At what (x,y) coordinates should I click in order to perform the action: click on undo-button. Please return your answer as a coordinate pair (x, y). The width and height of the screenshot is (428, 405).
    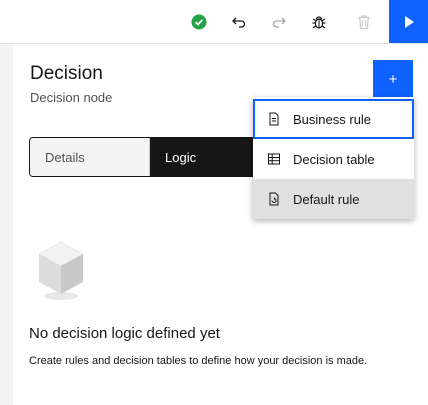
    Looking at the image, I should click on (239, 22).